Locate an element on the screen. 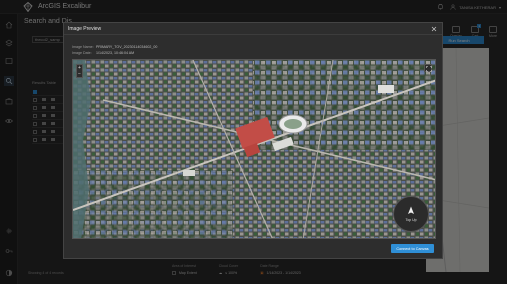 Image resolution: width=507 pixels, height=284 pixels. compass-label: Top Up is located at coordinates (411, 220).